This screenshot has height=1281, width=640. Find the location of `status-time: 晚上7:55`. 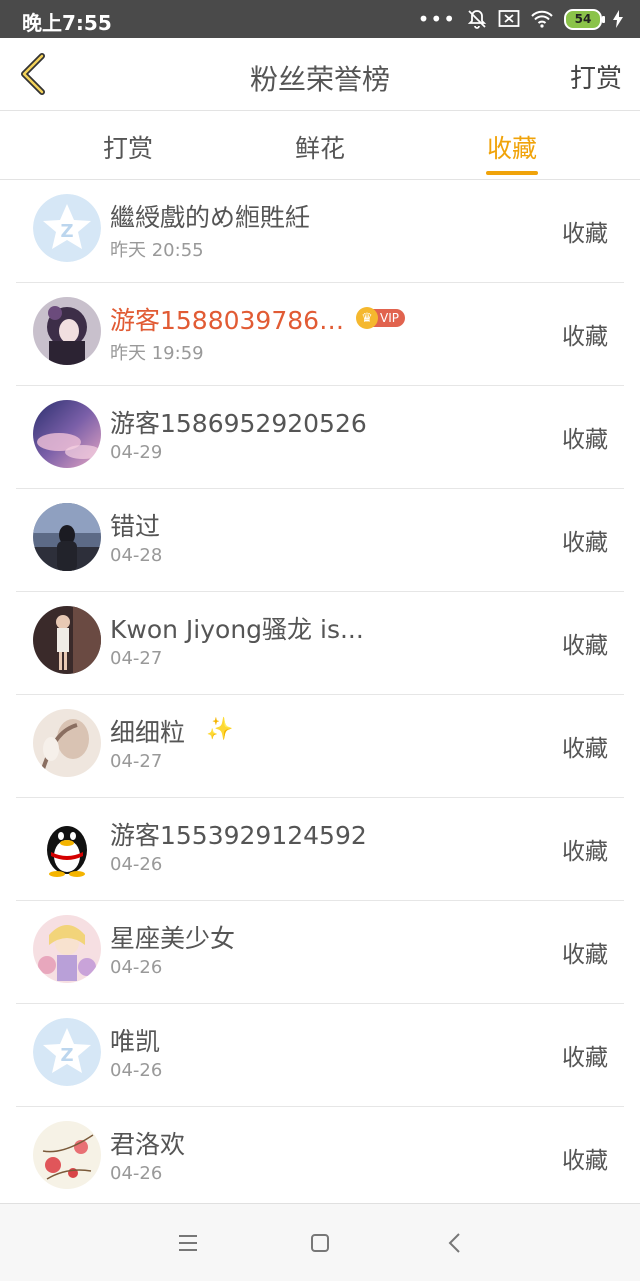

status-time: 晚上7:55 is located at coordinates (67, 23).